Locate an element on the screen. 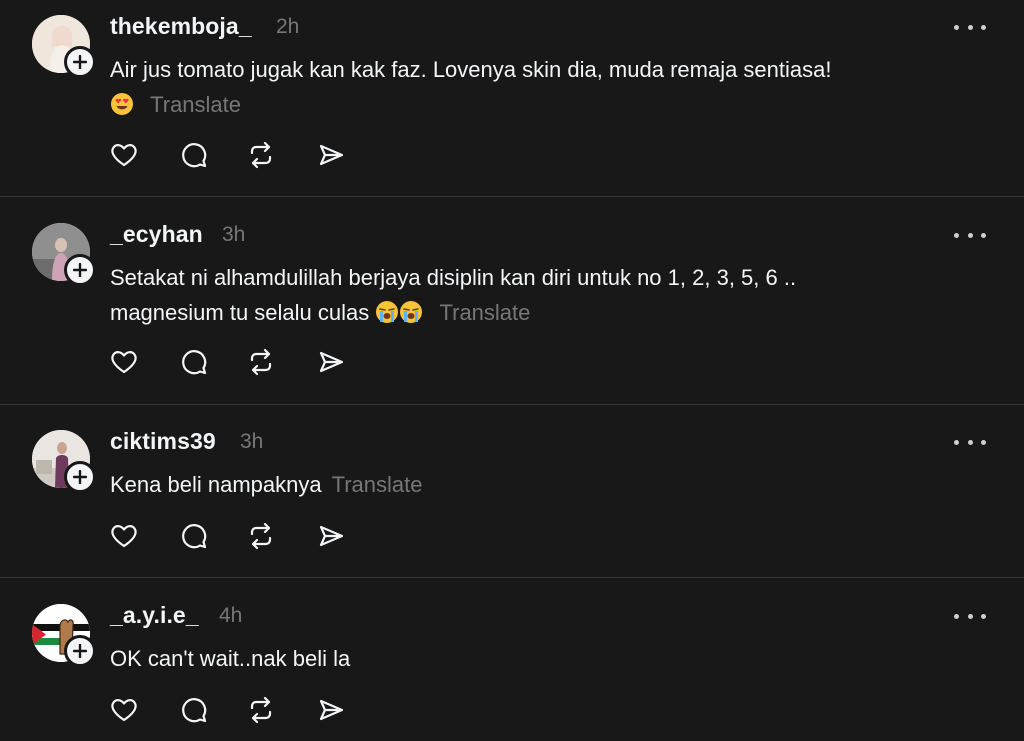 This screenshot has height=741, width=1024. post-text-body: OK can't wait..nak beli la is located at coordinates (230, 658).